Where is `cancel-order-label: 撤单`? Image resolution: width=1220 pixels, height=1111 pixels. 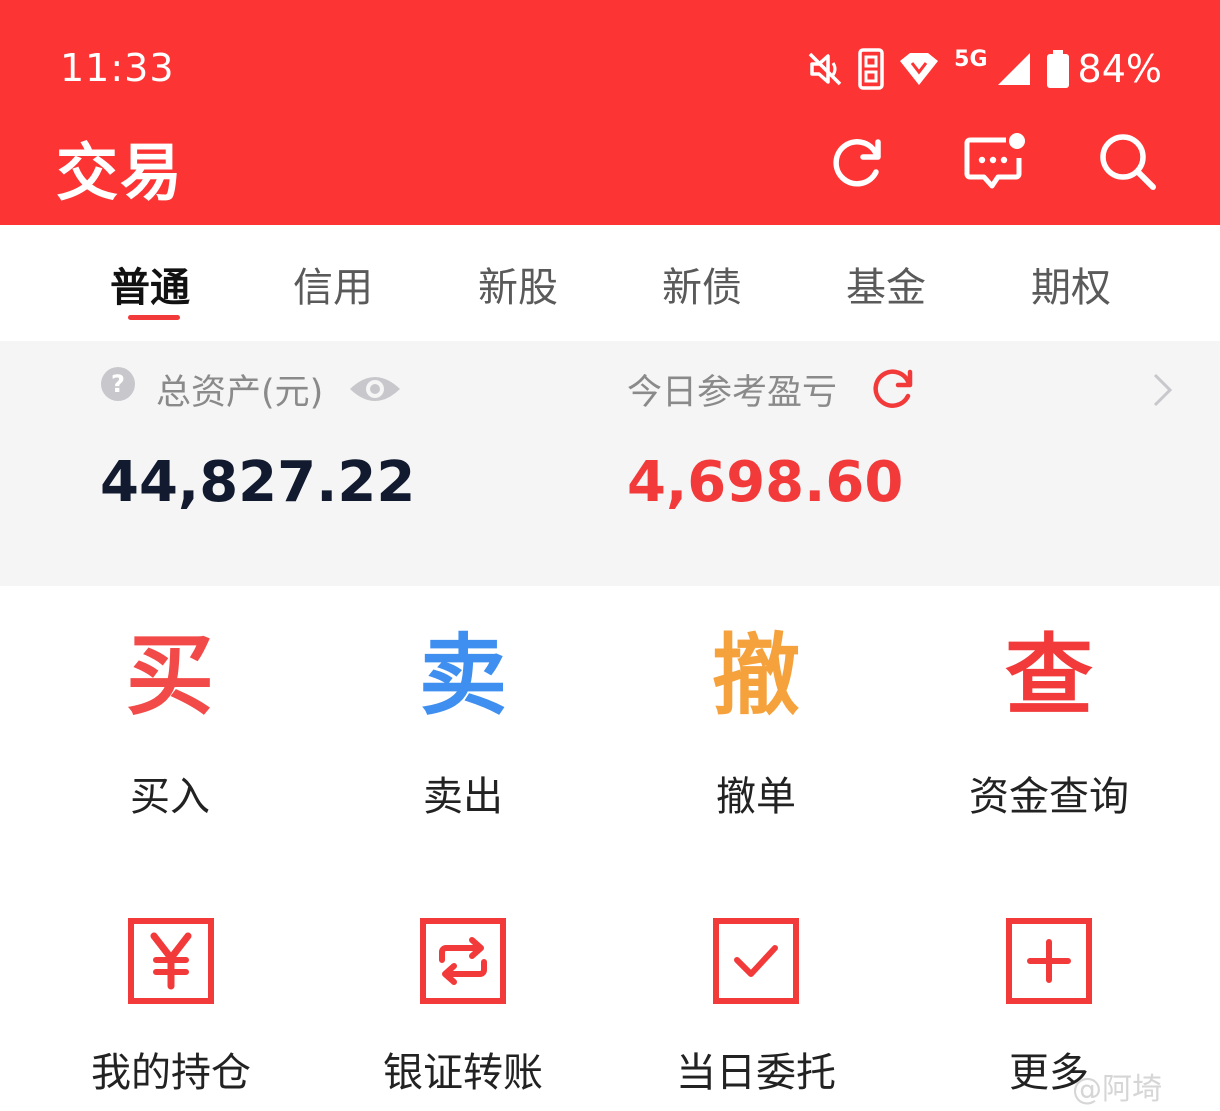 cancel-order-label: 撤单 is located at coordinates (756, 797).